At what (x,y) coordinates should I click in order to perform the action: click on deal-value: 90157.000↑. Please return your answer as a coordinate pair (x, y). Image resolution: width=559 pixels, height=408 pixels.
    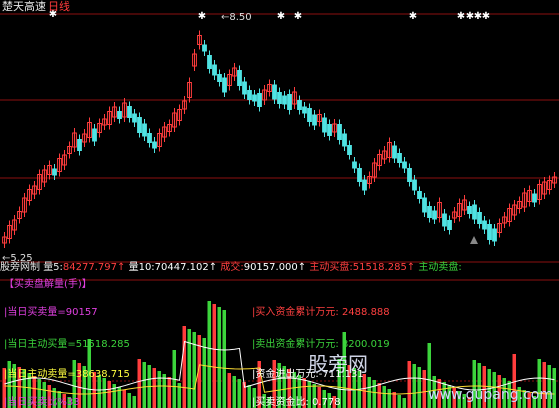
    Looking at the image, I should click on (275, 267).